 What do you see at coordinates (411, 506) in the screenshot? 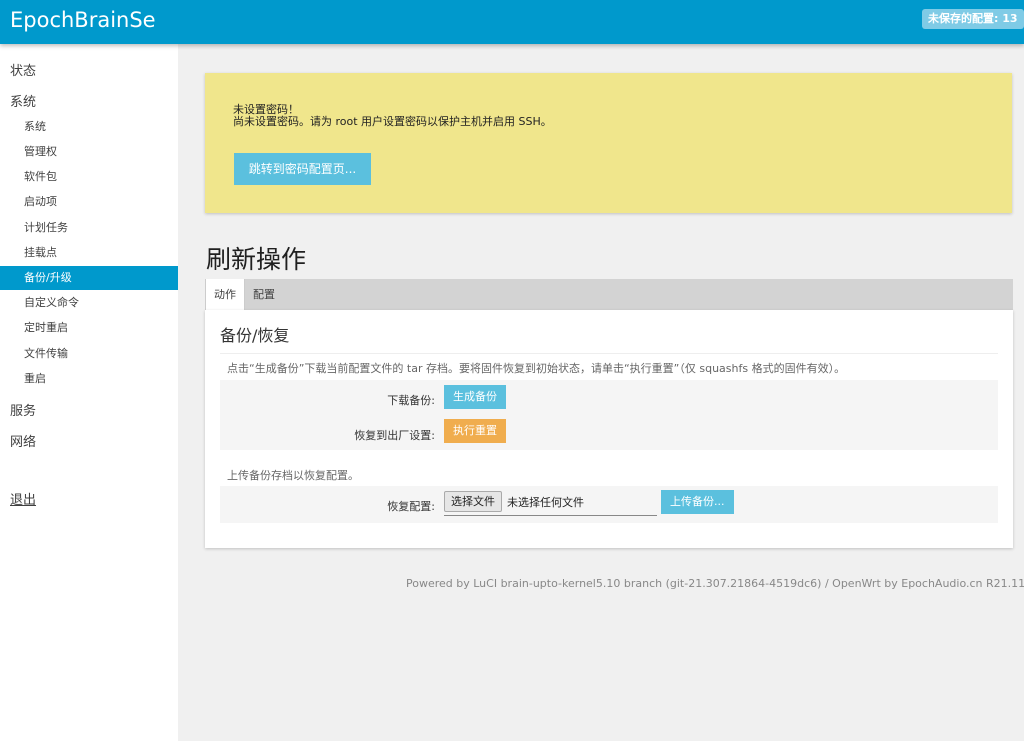
I see `restore-config-label: 恢复配置:` at bounding box center [411, 506].